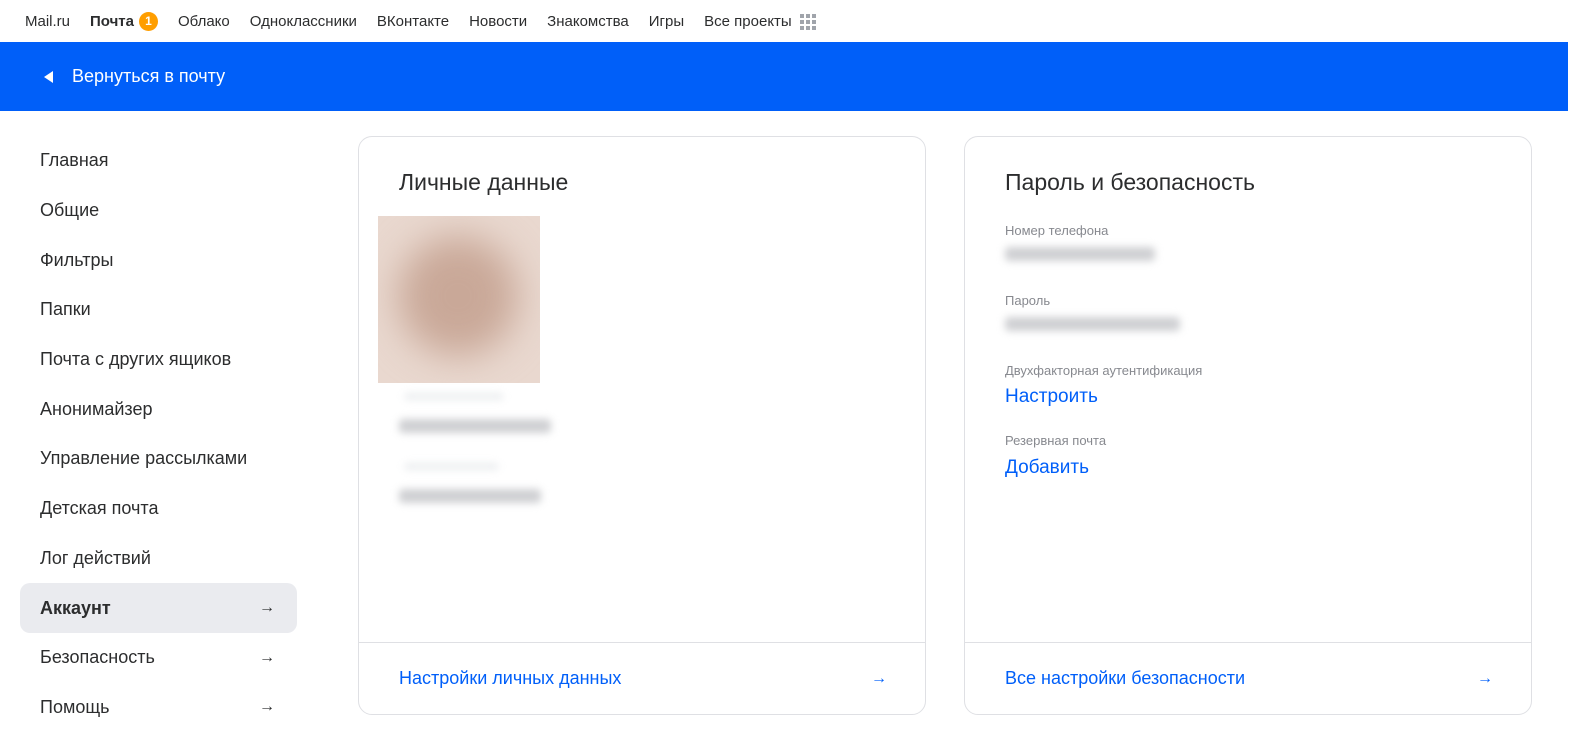 Image resolution: width=1578 pixels, height=734 pixels. Describe the element at coordinates (1047, 468) in the screenshot. I see `backup-email-add-link: Добавить` at that location.